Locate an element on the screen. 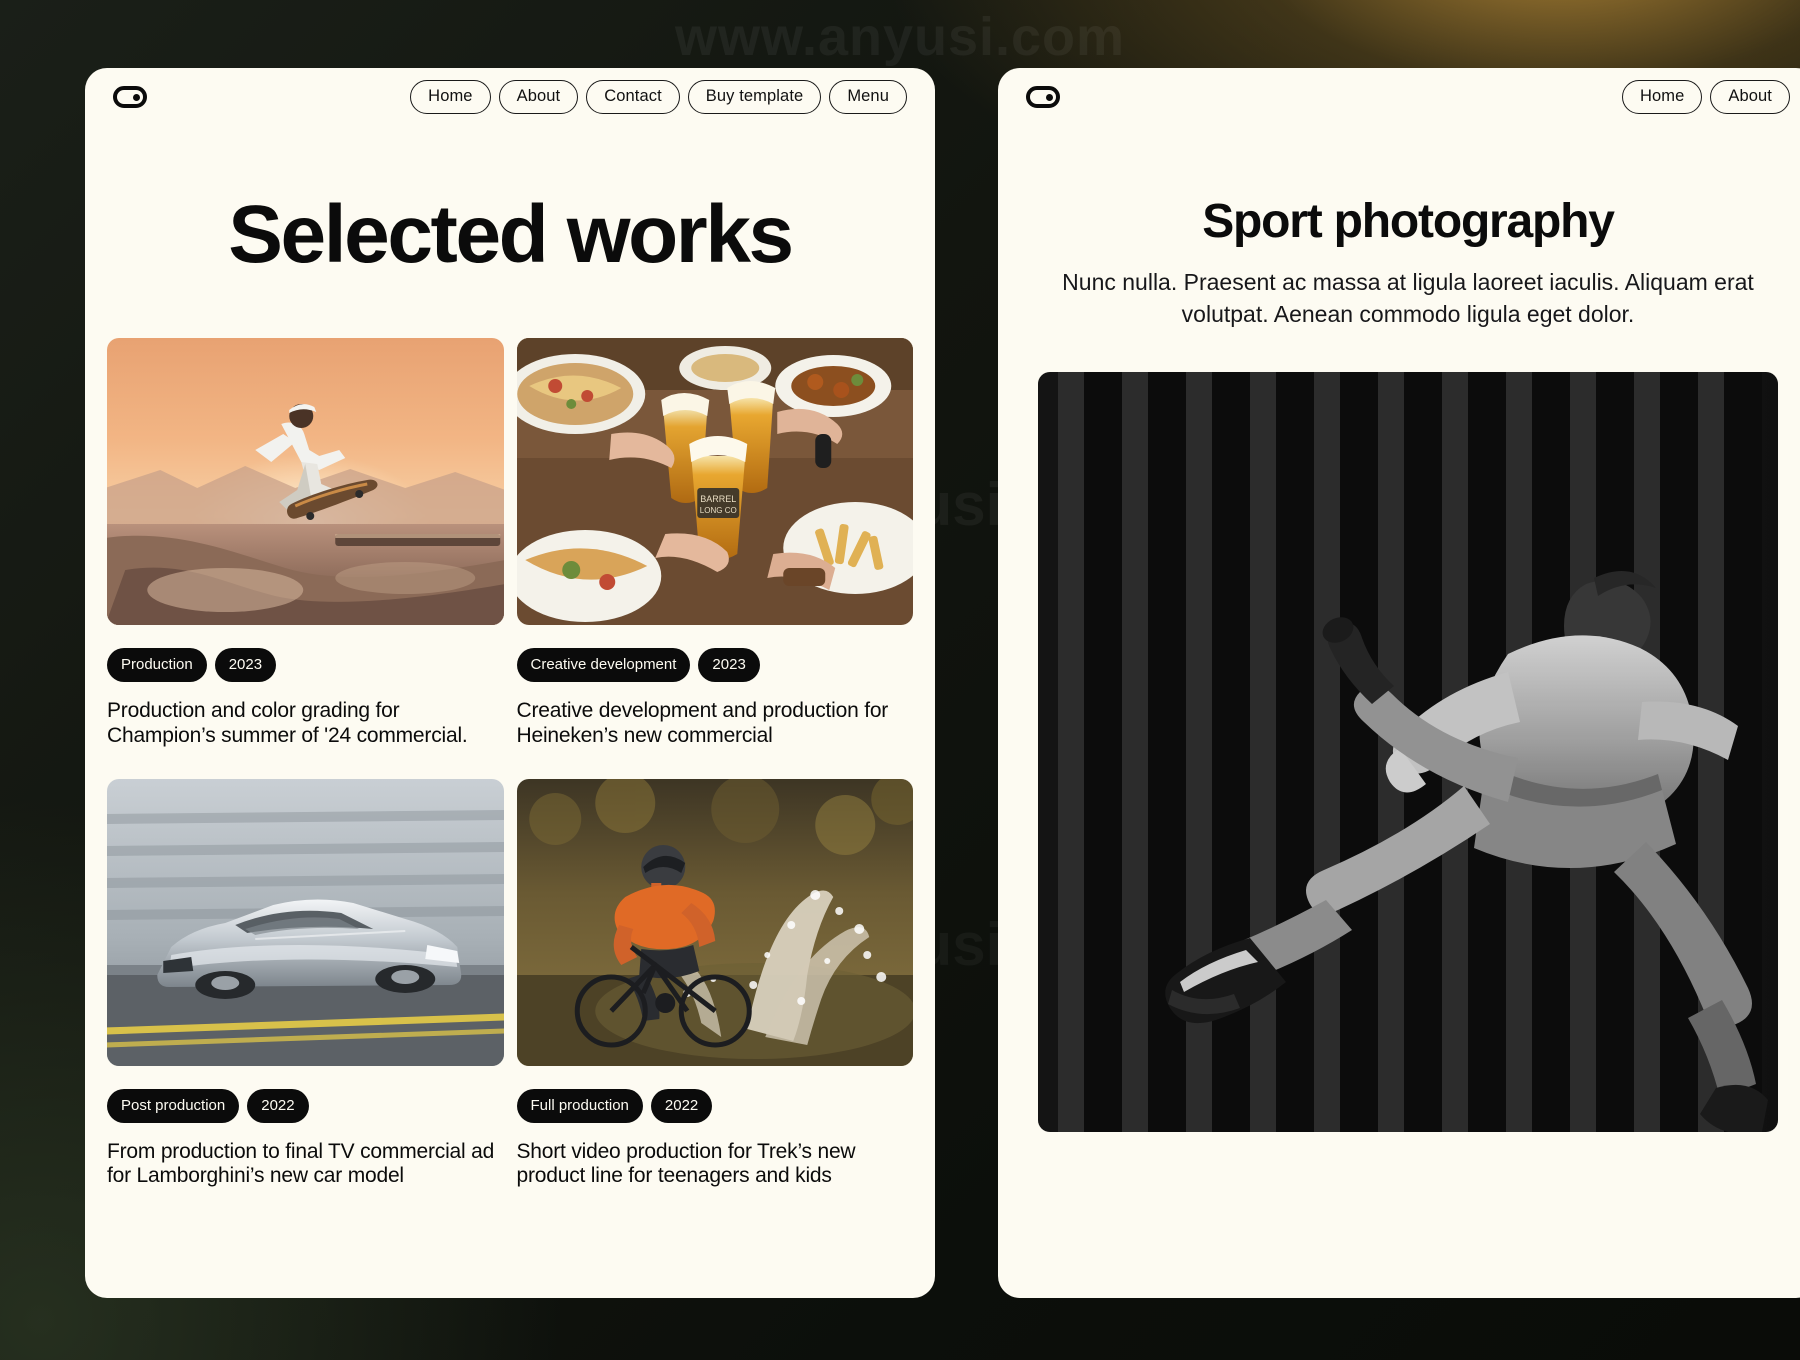 The width and height of the screenshot is (1800, 1360). work-card-tags: Post production 2022 is located at coordinates (305, 1105).